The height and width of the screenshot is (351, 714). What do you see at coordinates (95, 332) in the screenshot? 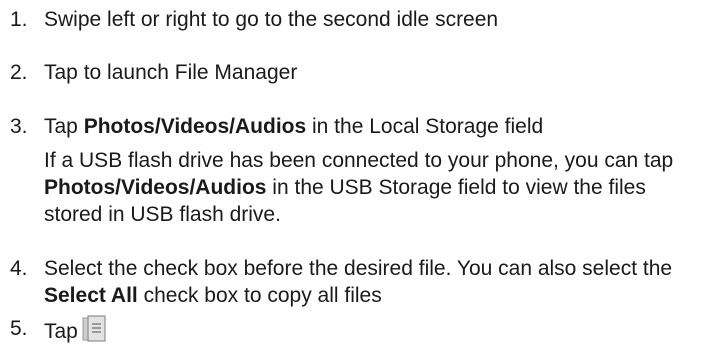
I see `copy-icon` at bounding box center [95, 332].